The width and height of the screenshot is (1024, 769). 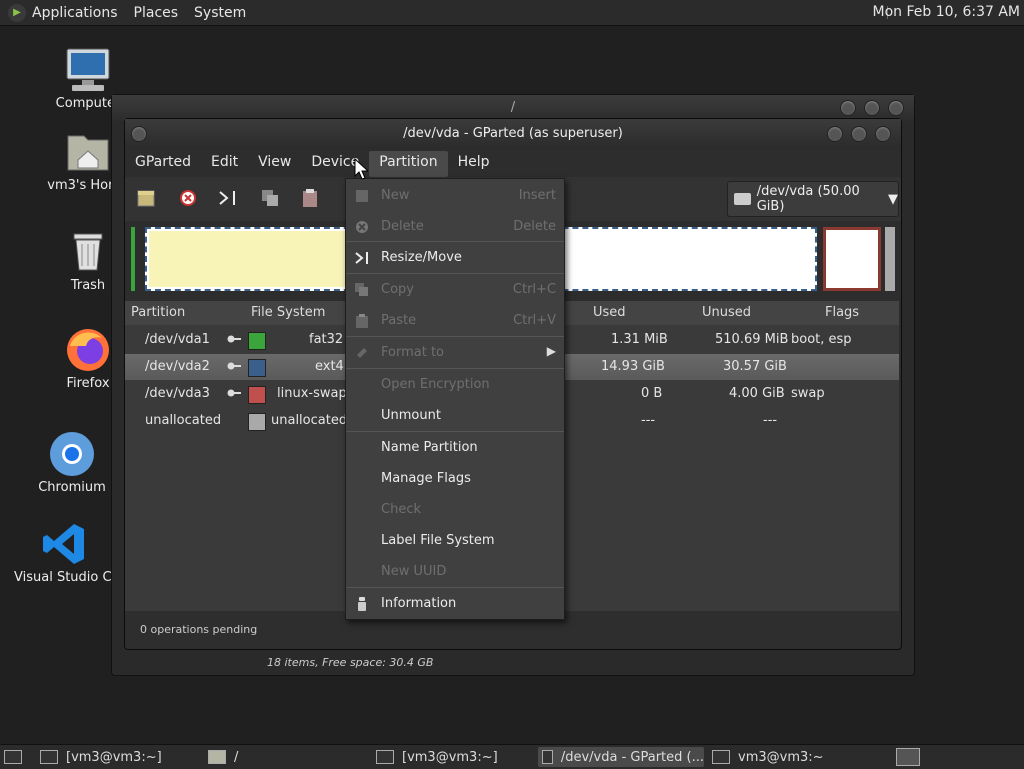 What do you see at coordinates (808, 199) in the screenshot?
I see `device-label: /dev/vda (50.00 GiB)` at bounding box center [808, 199].